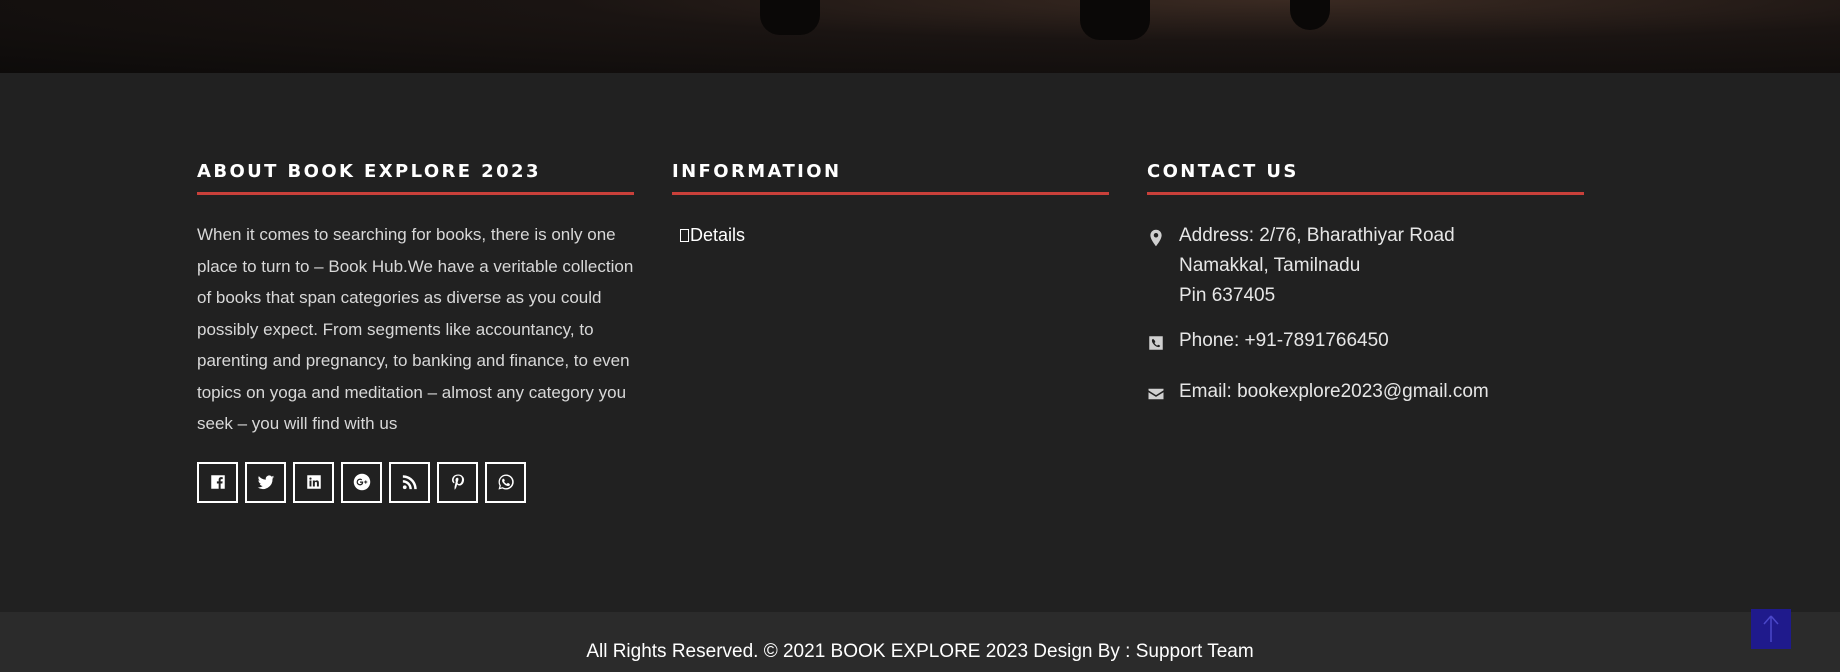  Describe the element at coordinates (894, 235) in the screenshot. I see `details-link: Details` at that location.